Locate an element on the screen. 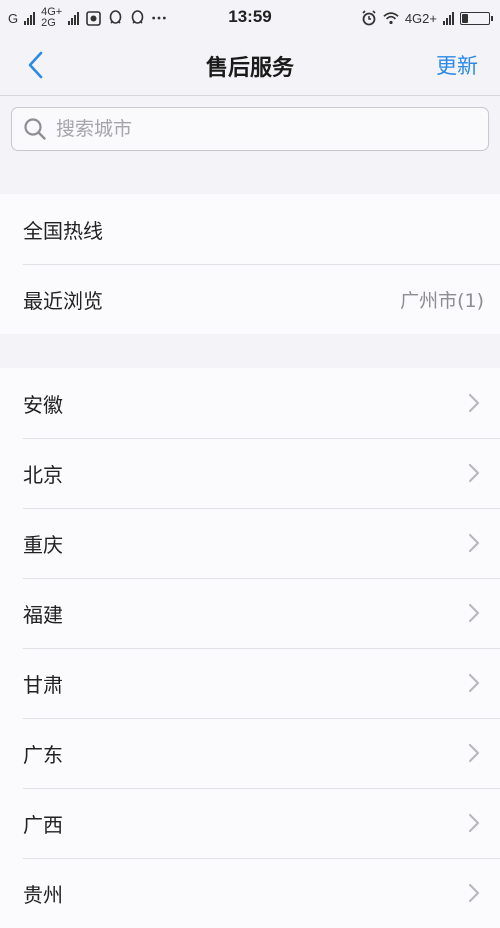 The width and height of the screenshot is (500, 928). search-icon is located at coordinates (35, 129).